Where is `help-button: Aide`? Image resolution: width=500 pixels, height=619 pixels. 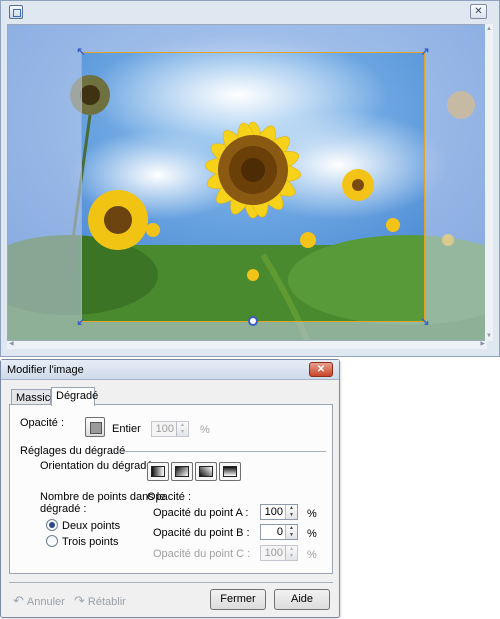 help-button: Aide is located at coordinates (302, 599).